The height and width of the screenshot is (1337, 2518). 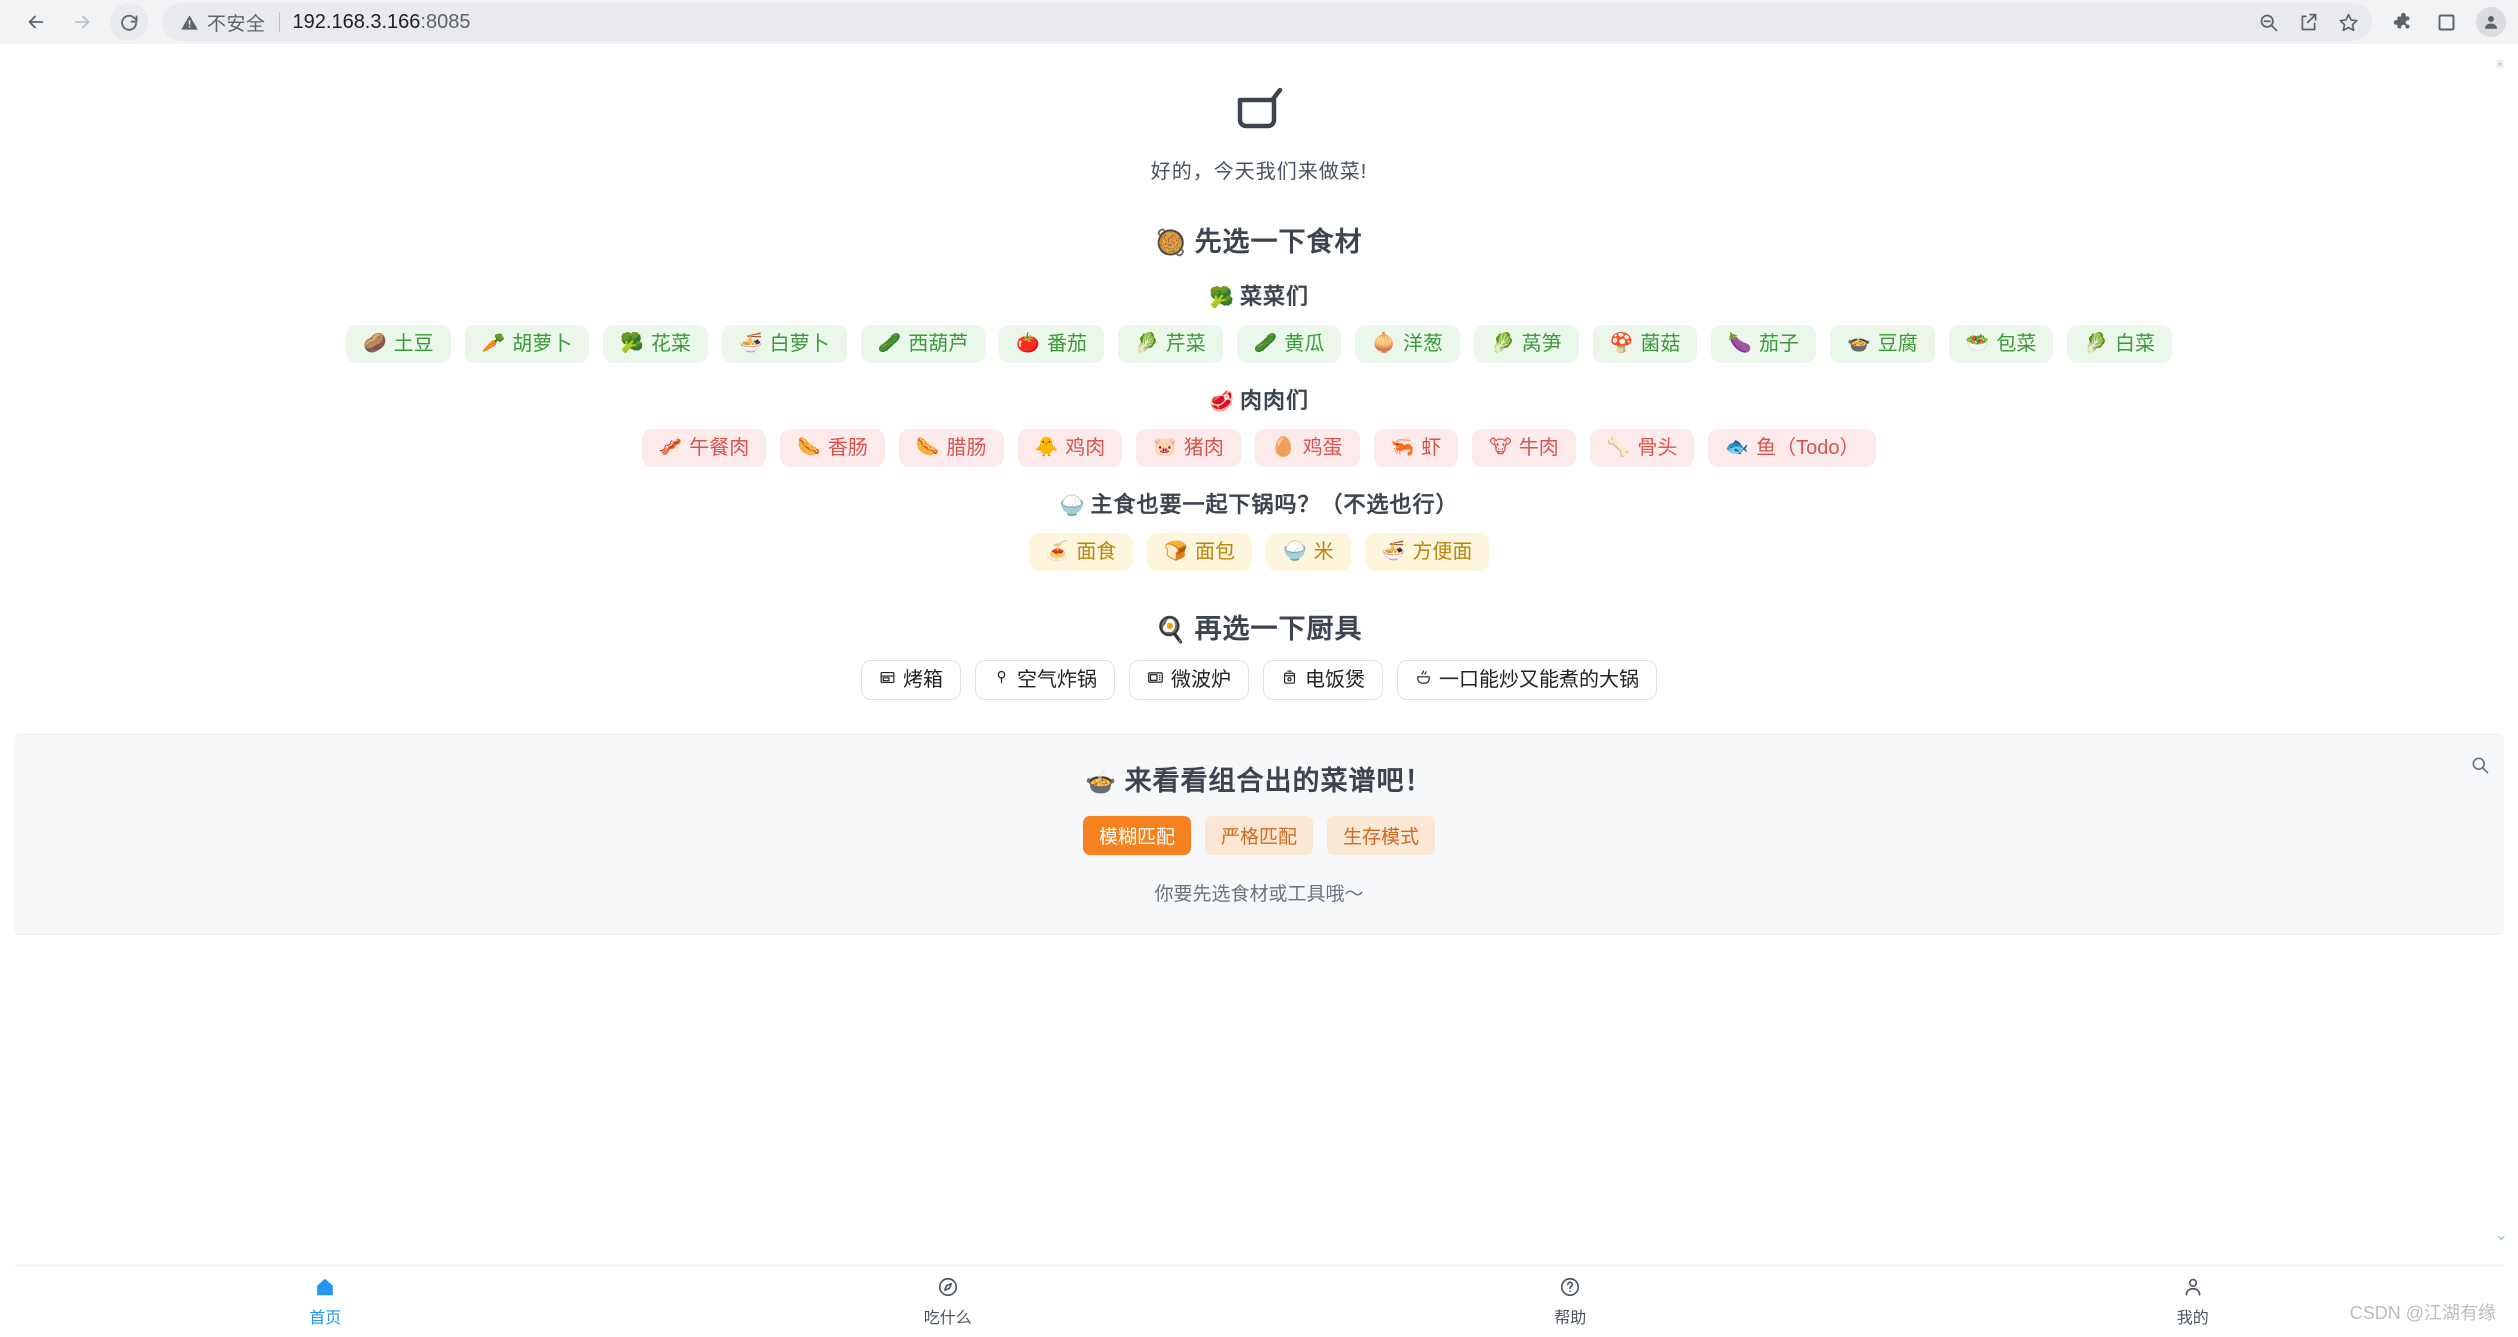 I want to click on results-search-button, so click(x=2480, y=767).